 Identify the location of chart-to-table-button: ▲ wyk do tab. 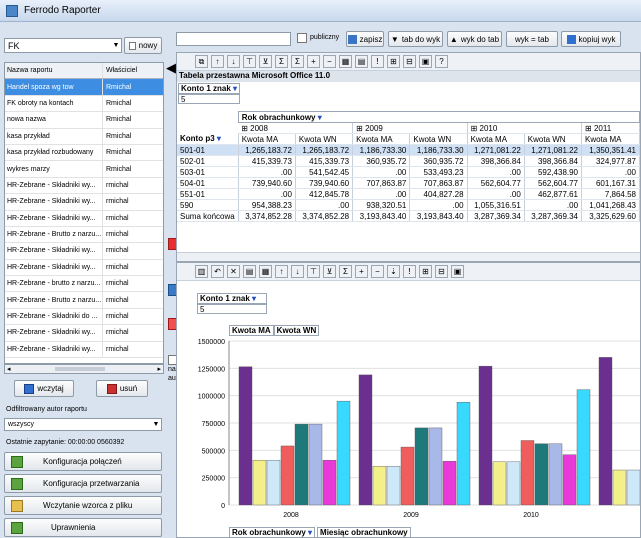
(474, 39).